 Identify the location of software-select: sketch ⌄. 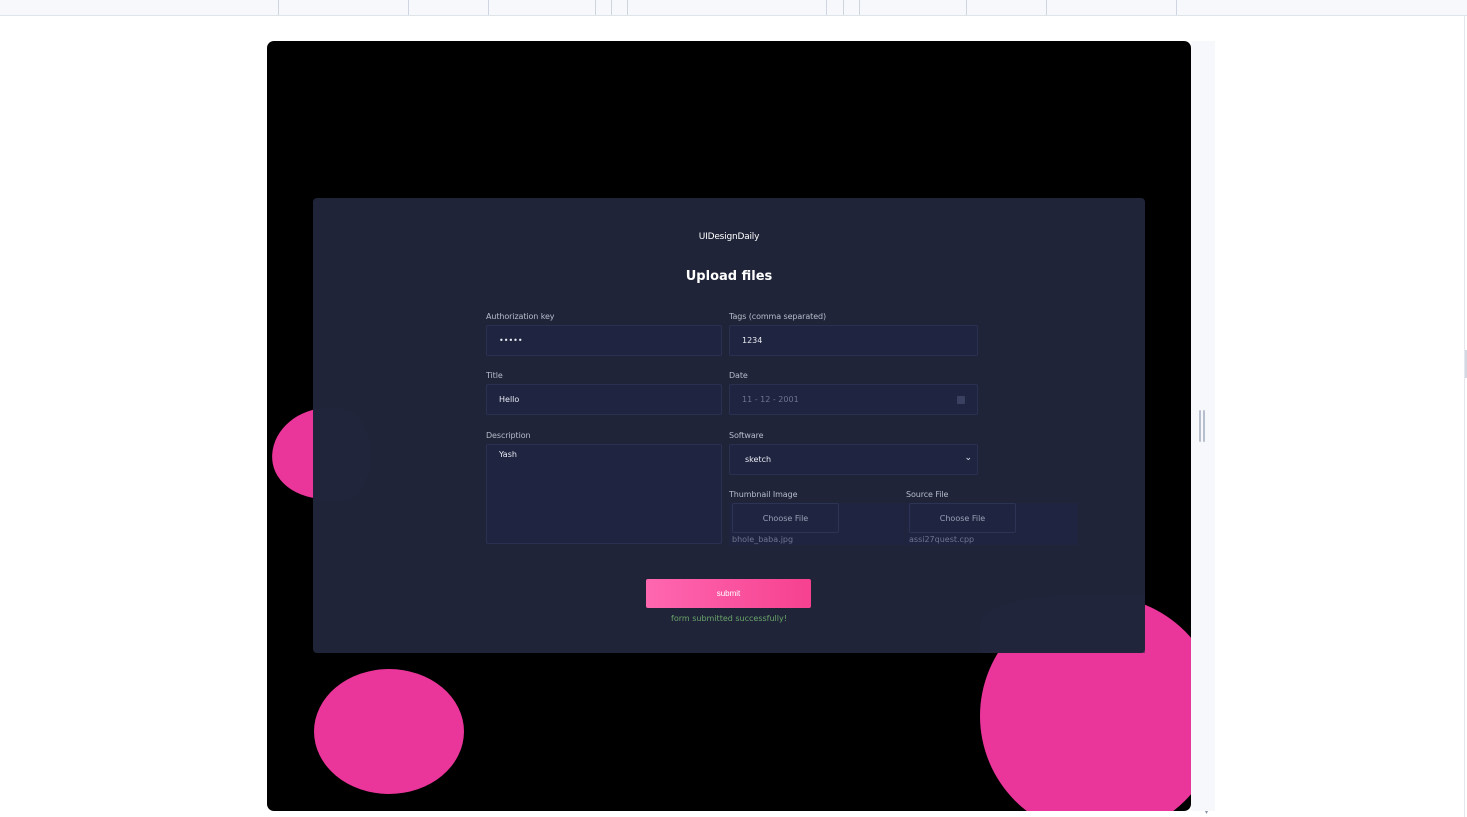
(853, 459).